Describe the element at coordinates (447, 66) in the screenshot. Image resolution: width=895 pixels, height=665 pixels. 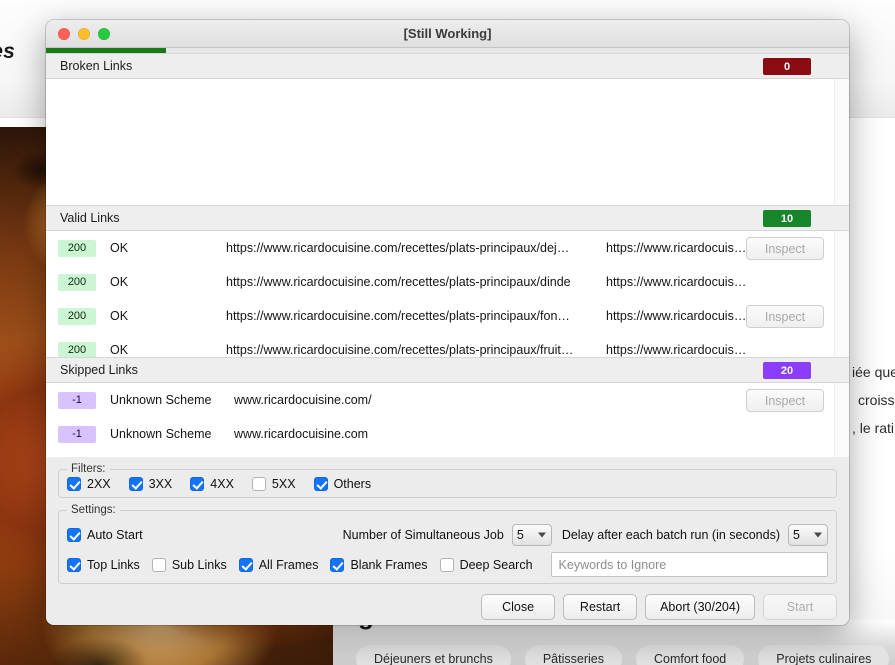
I see `section-header-broken-links: Broken Links 0` at that location.